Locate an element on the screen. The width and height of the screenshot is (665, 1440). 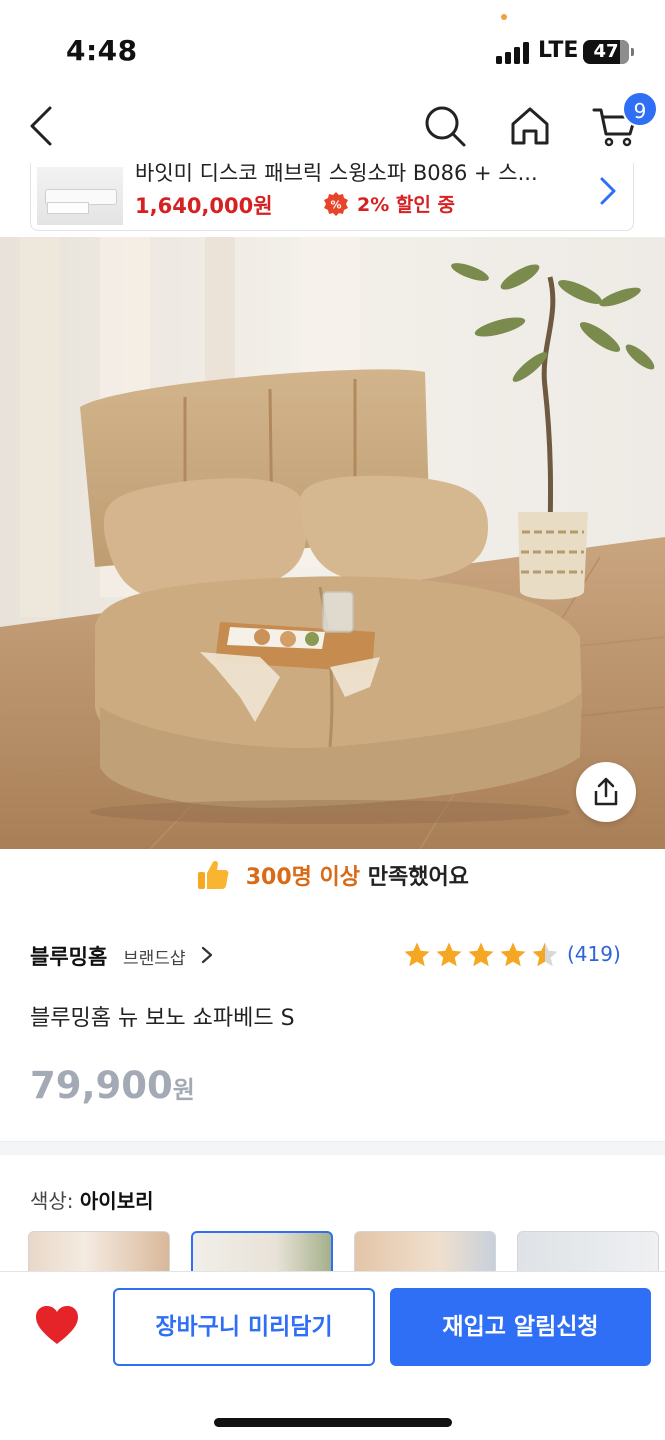
status-bar: 4:48 LTE 47 is located at coordinates (332, 45).